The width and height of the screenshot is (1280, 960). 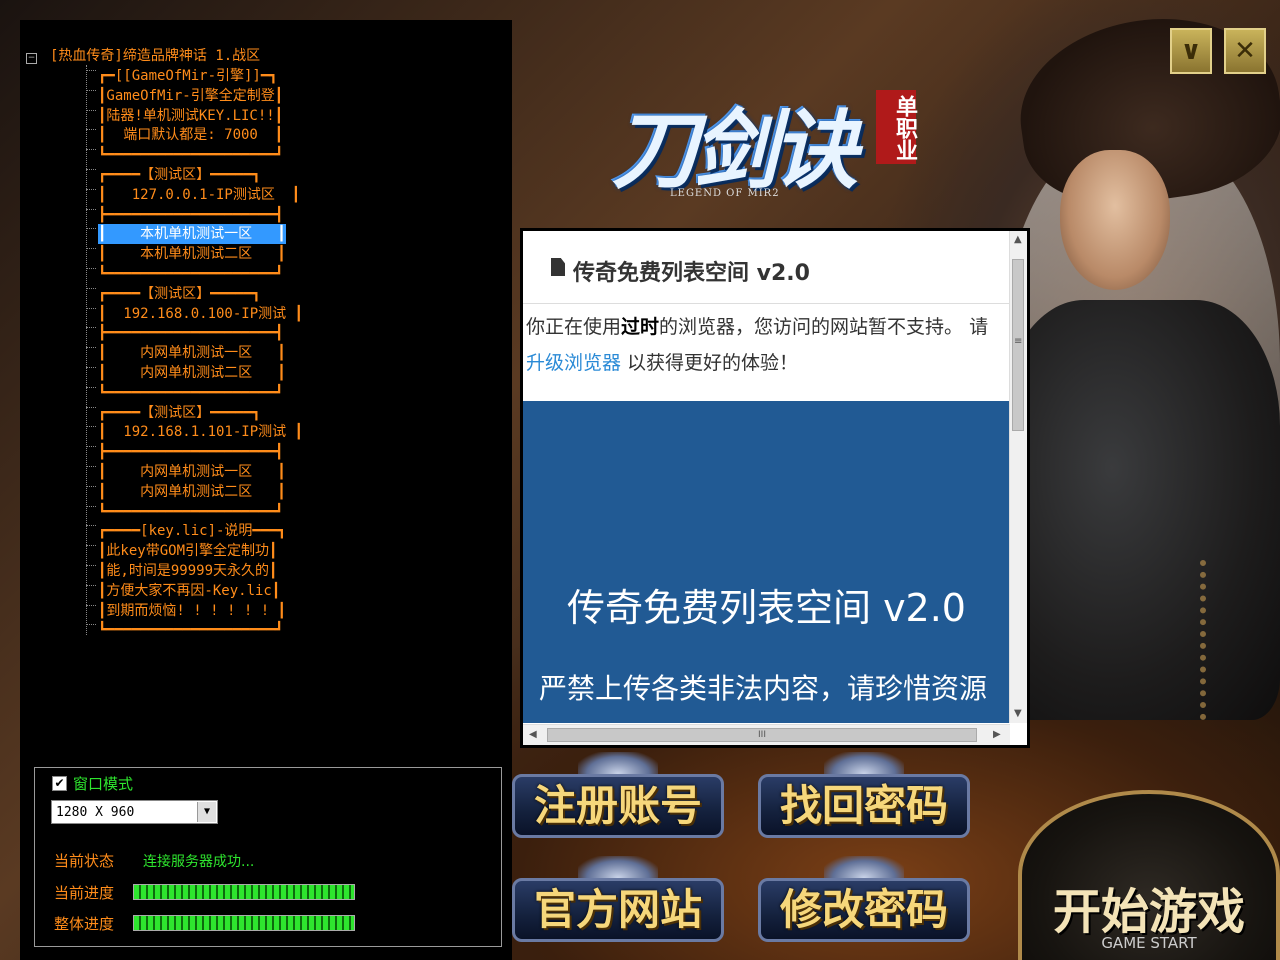 What do you see at coordinates (187, 551) in the screenshot?
I see `server-tree-item: ┃此key带GOM引擎全定制功┃` at bounding box center [187, 551].